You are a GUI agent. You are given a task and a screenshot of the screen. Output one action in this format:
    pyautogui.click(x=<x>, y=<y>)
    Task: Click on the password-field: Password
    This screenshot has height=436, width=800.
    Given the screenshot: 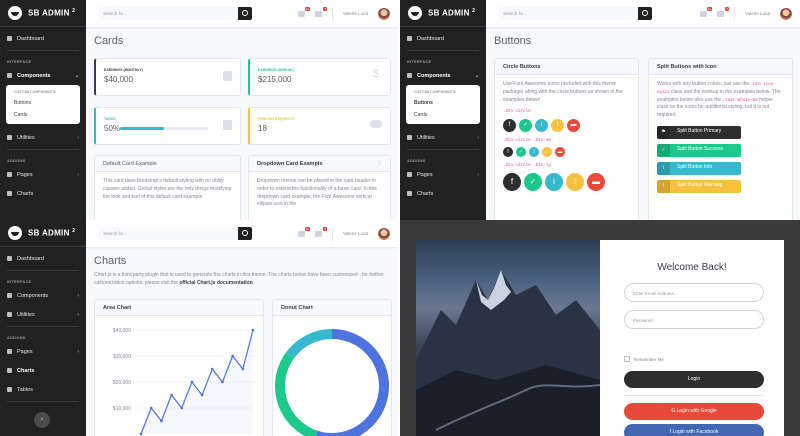 What is the action you would take?
    pyautogui.click(x=694, y=319)
    